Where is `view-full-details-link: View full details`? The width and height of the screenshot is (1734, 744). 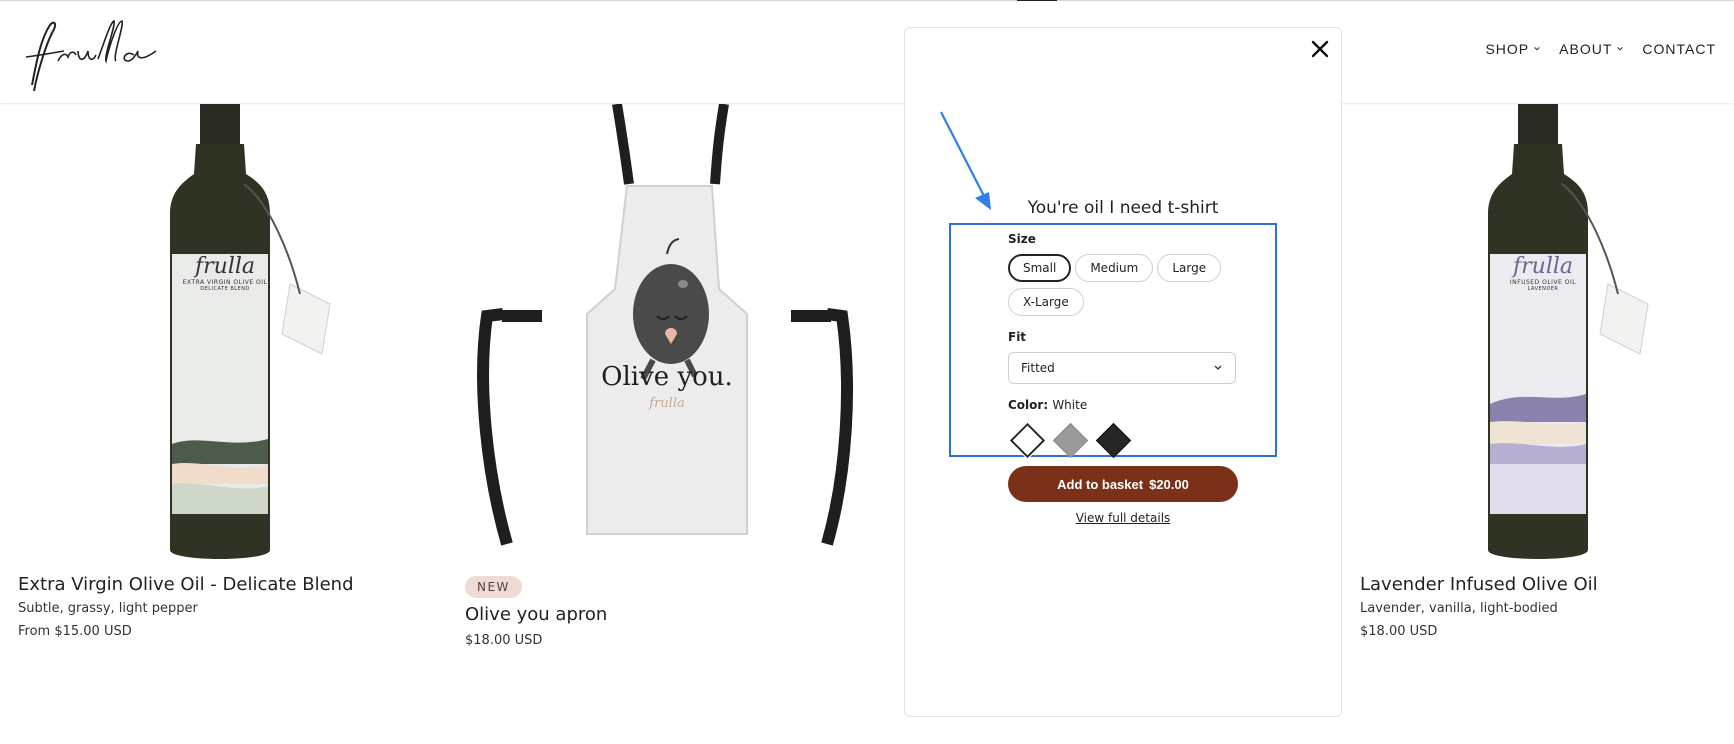 view-full-details-link: View full details is located at coordinates (1123, 518).